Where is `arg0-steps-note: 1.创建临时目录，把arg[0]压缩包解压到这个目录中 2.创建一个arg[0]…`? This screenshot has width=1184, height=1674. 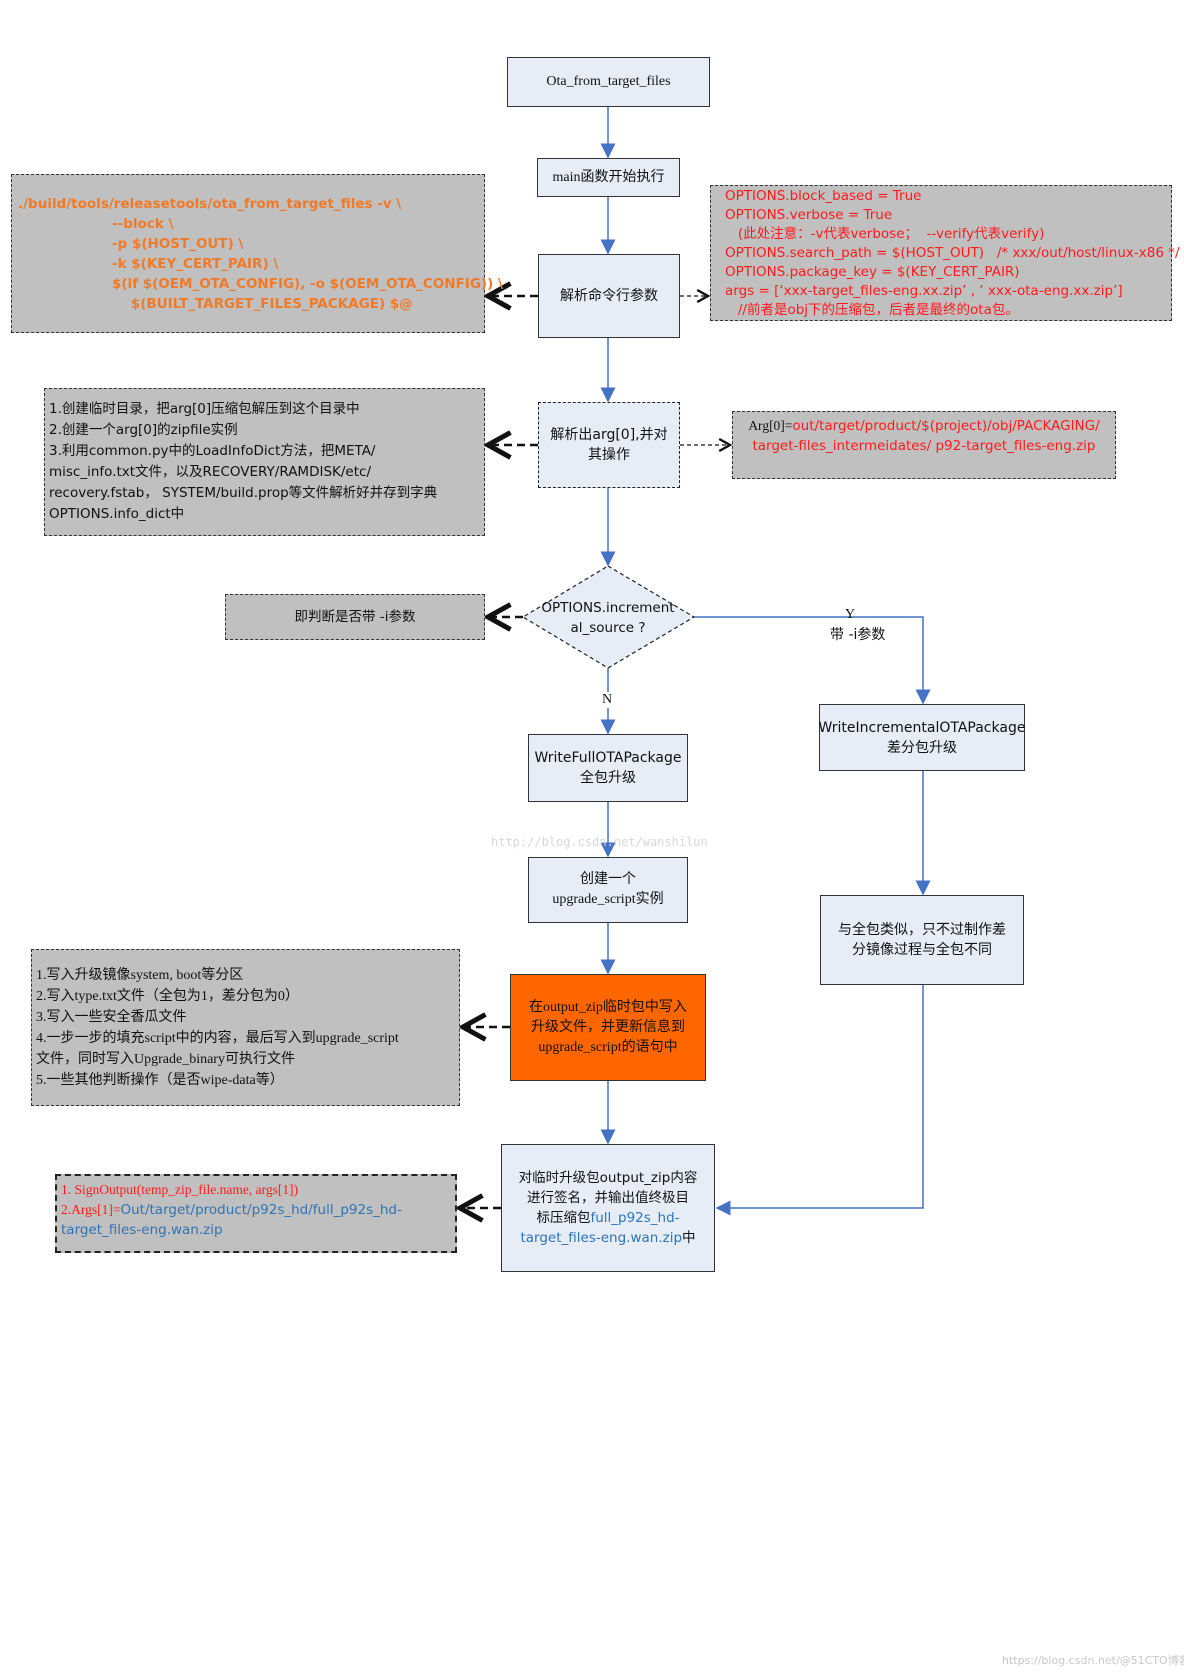
arg0-steps-note: 1.创建临时目录，把arg[0]压缩包解压到这个目录中 2.创建一个arg[0]… is located at coordinates (264, 462).